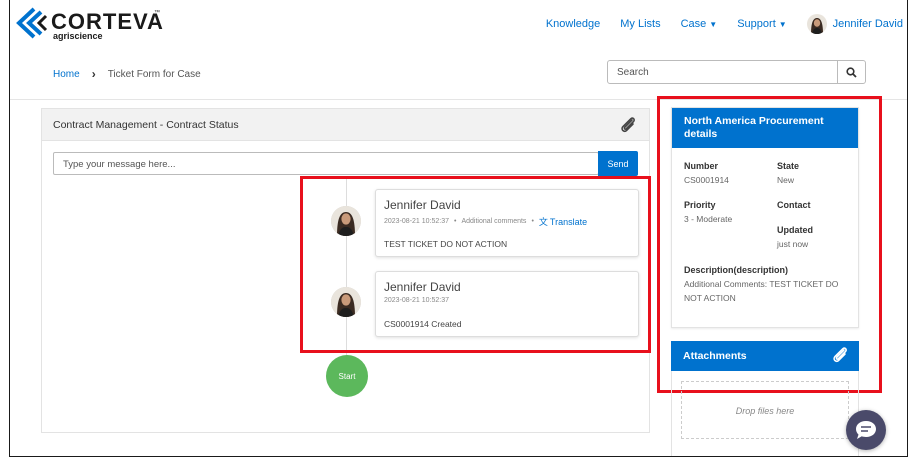  Describe the element at coordinates (794, 205) in the screenshot. I see `contact-label: Contact` at that location.